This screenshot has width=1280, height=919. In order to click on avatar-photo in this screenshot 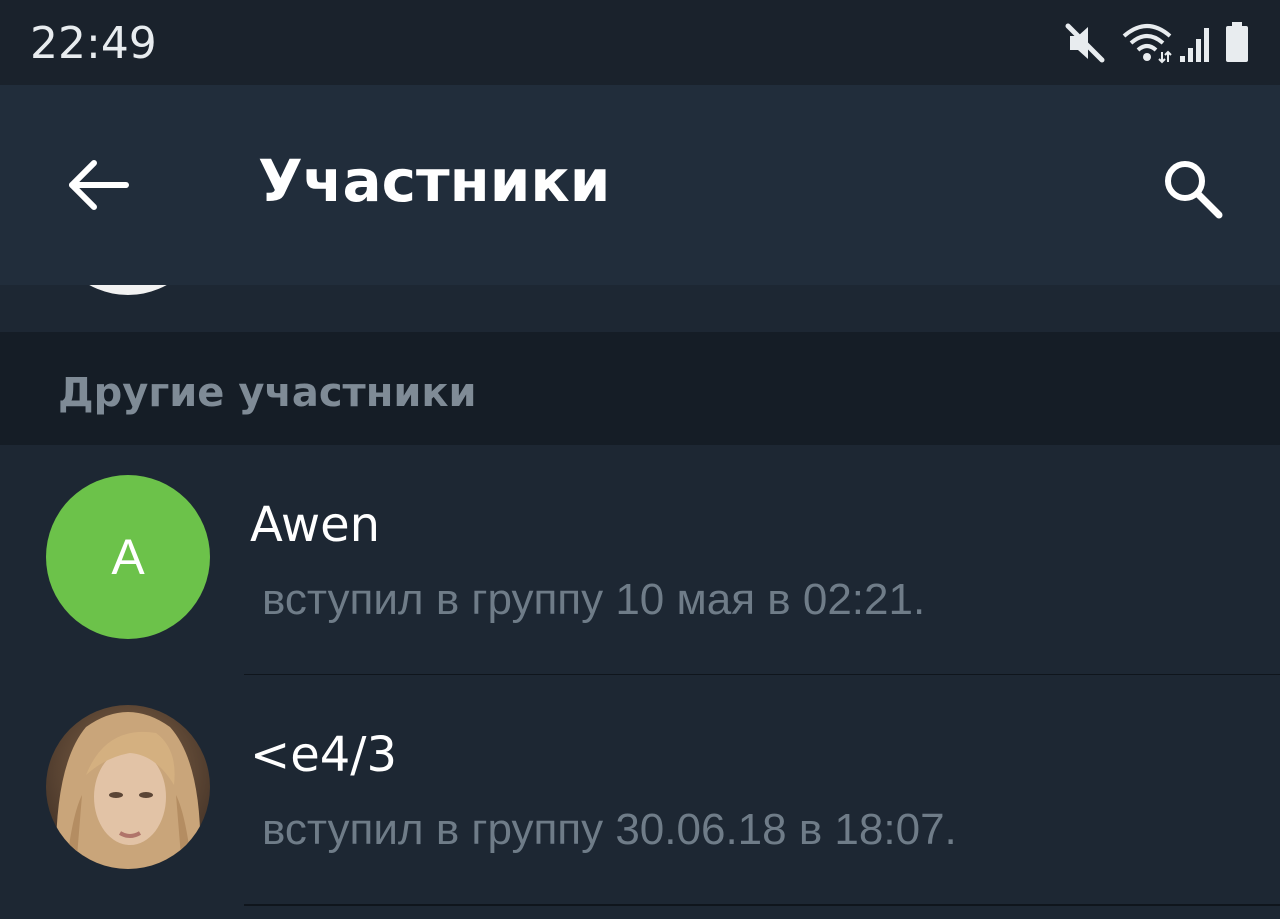, I will do `click(128, 787)`.